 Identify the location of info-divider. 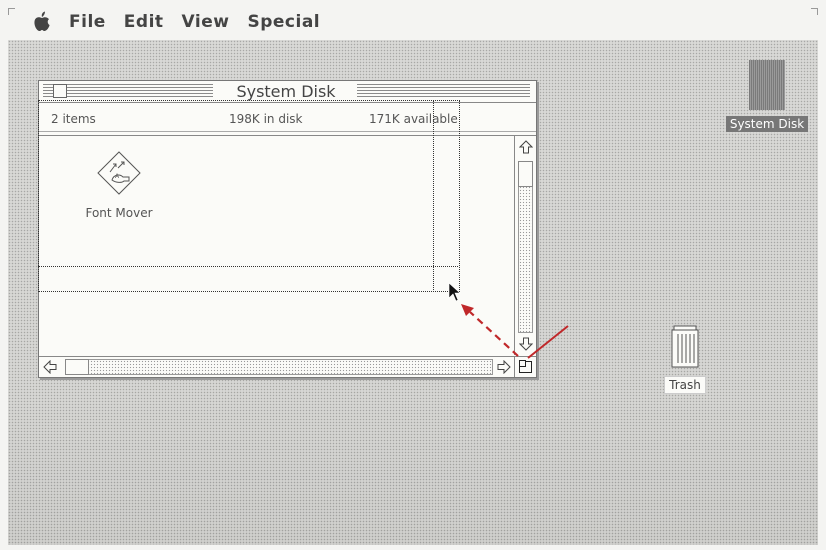
(287, 131).